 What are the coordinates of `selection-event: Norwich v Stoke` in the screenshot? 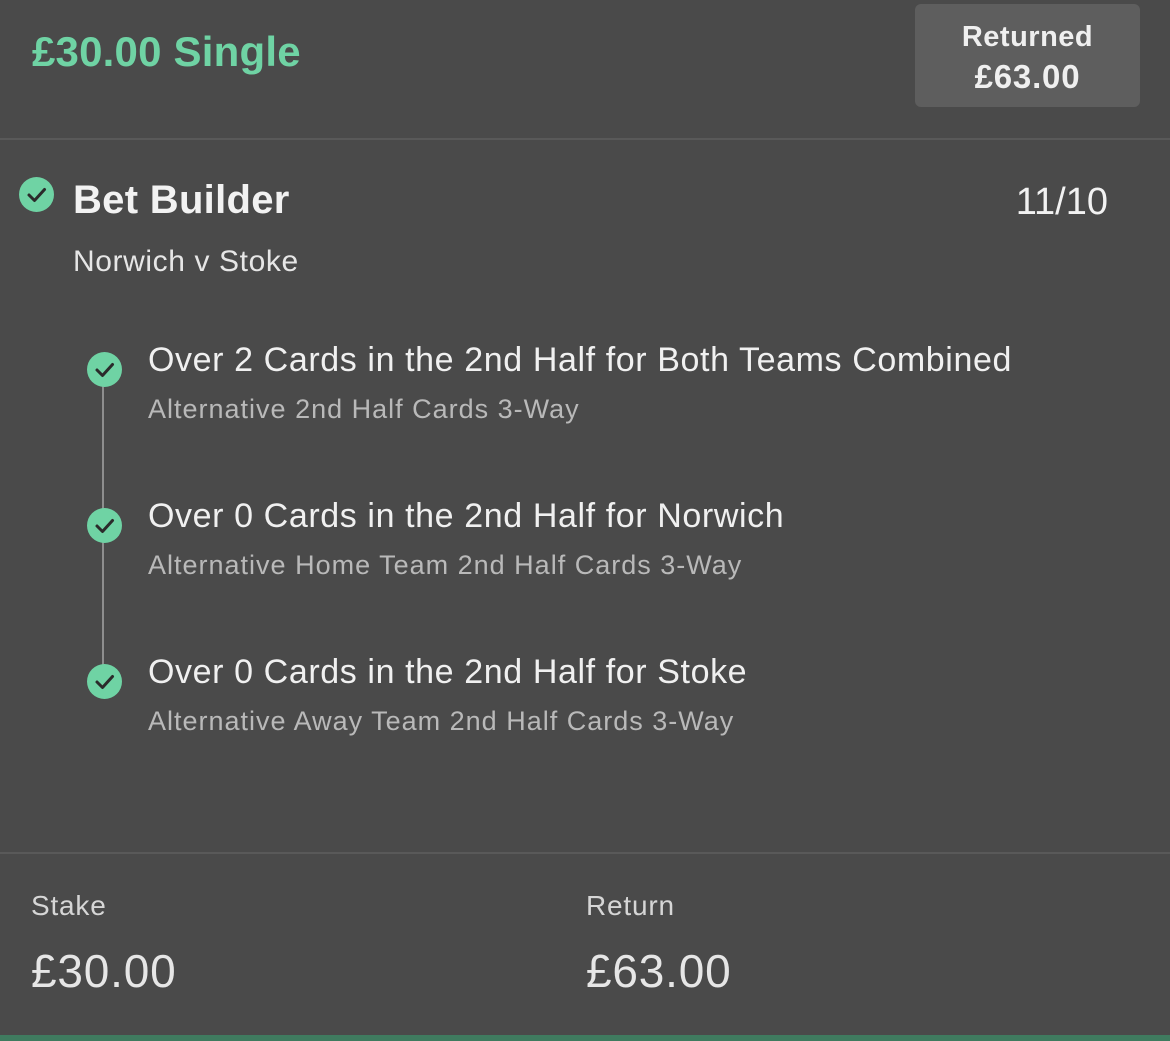 It's located at (186, 261).